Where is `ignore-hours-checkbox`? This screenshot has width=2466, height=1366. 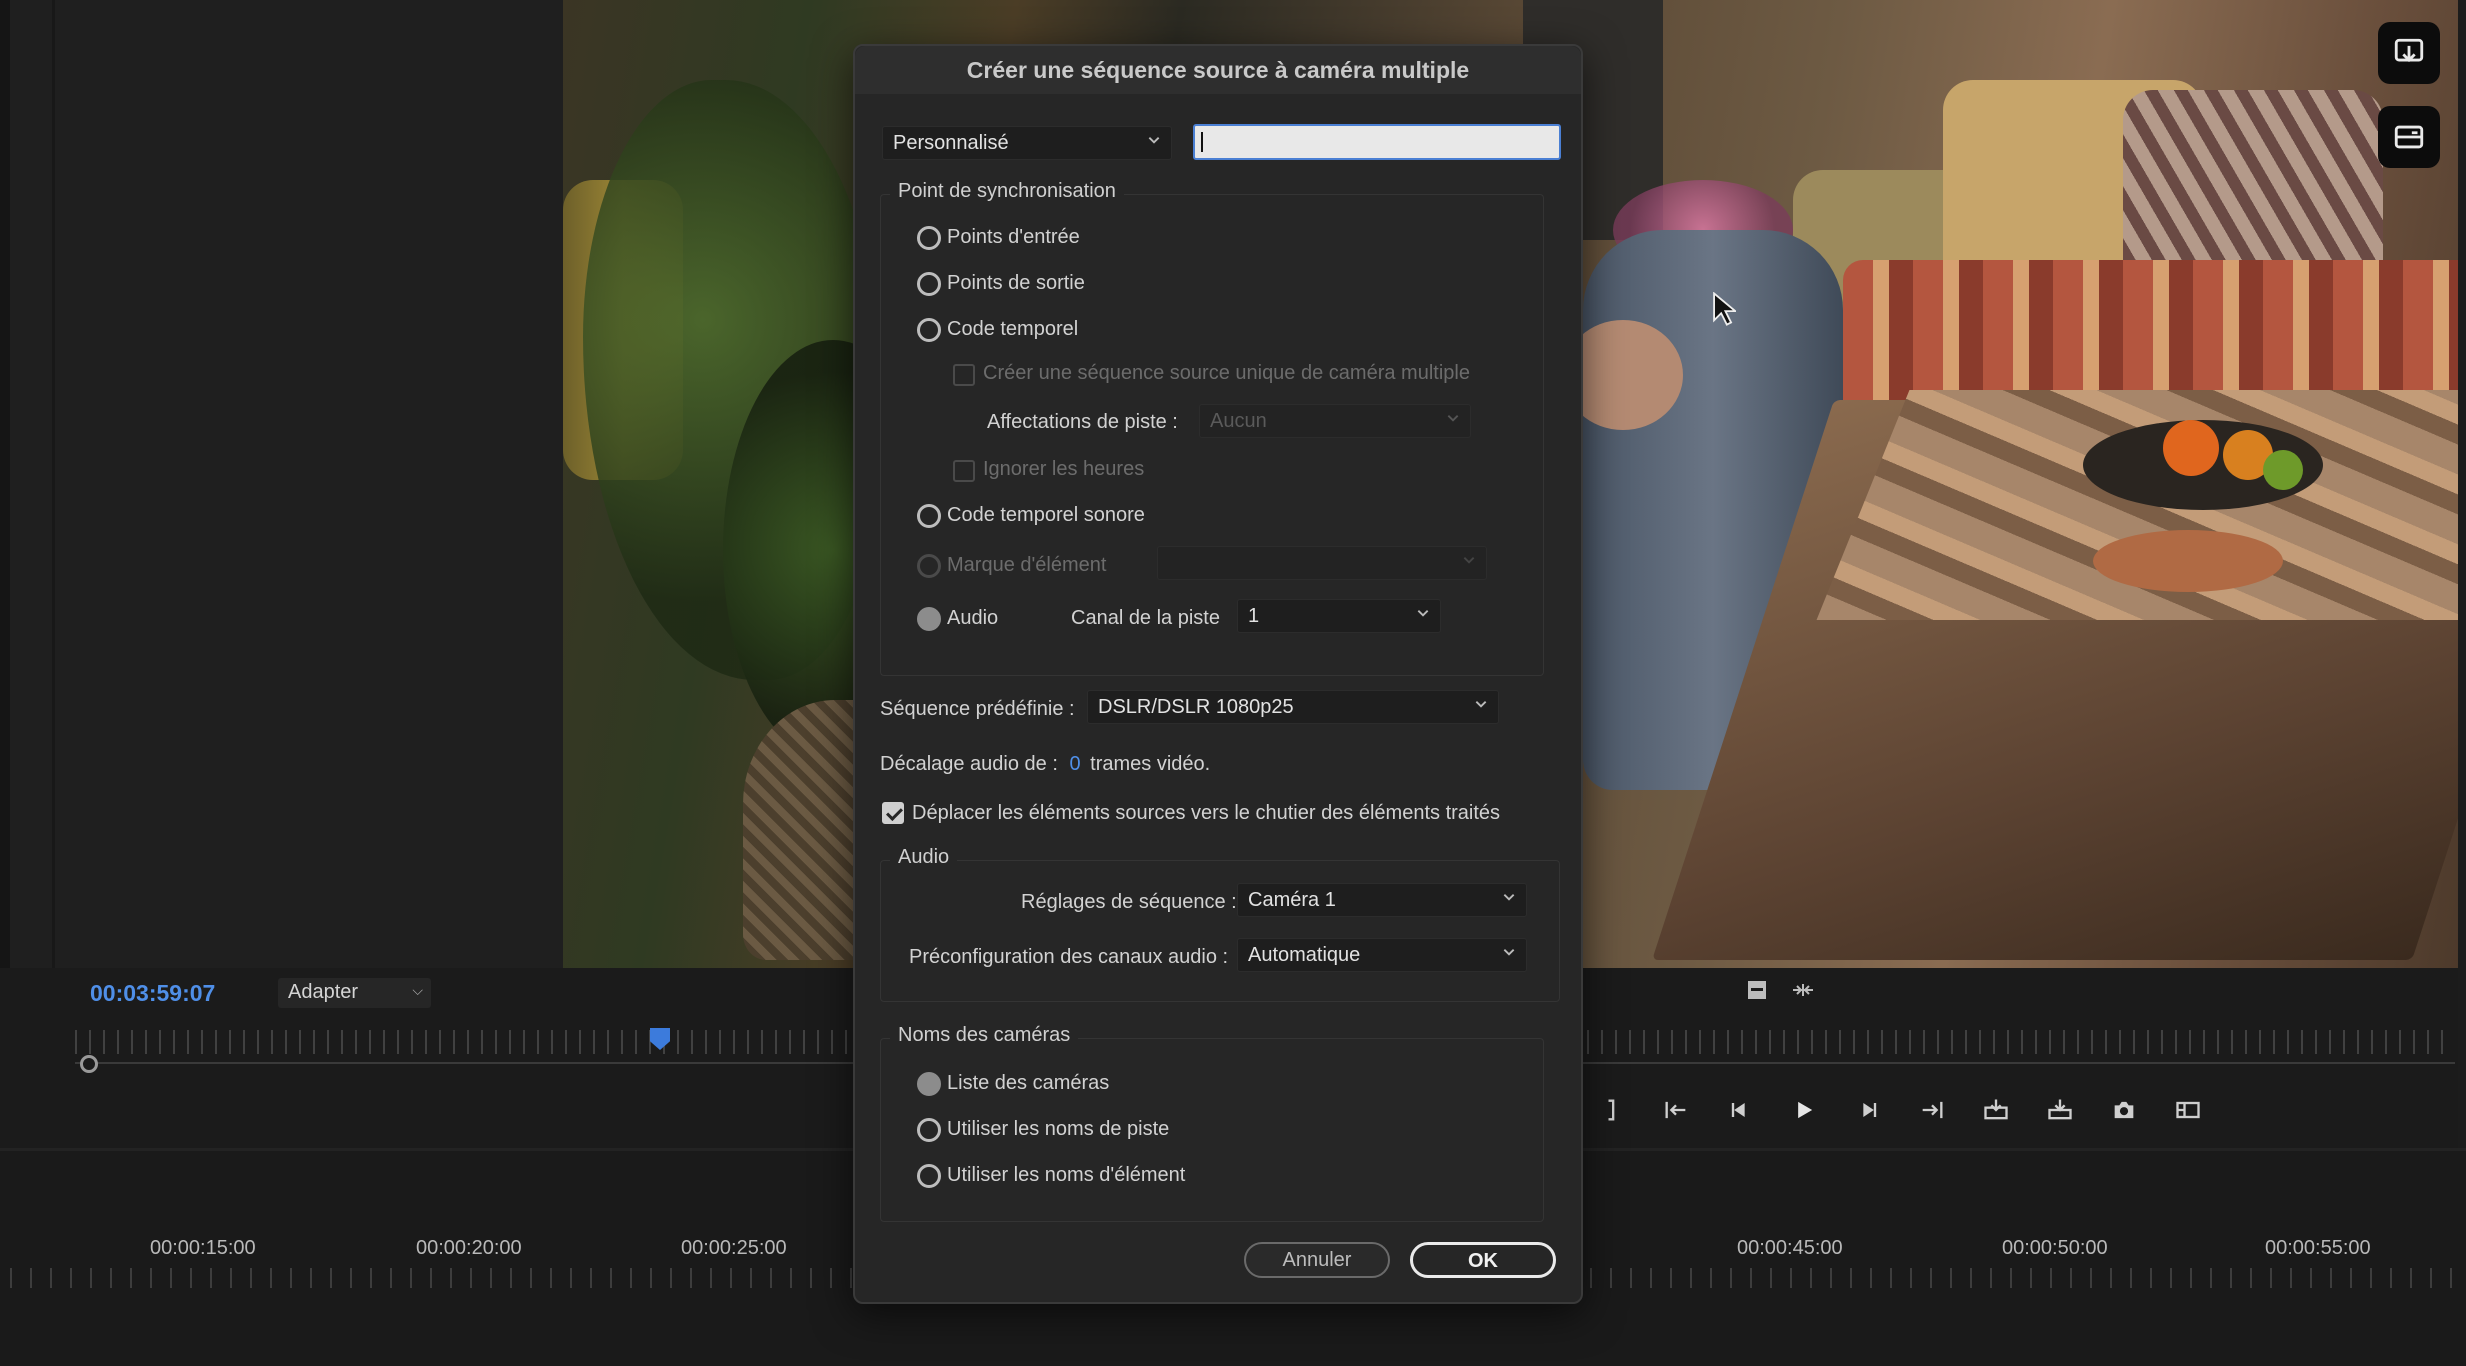 ignore-hours-checkbox is located at coordinates (964, 471).